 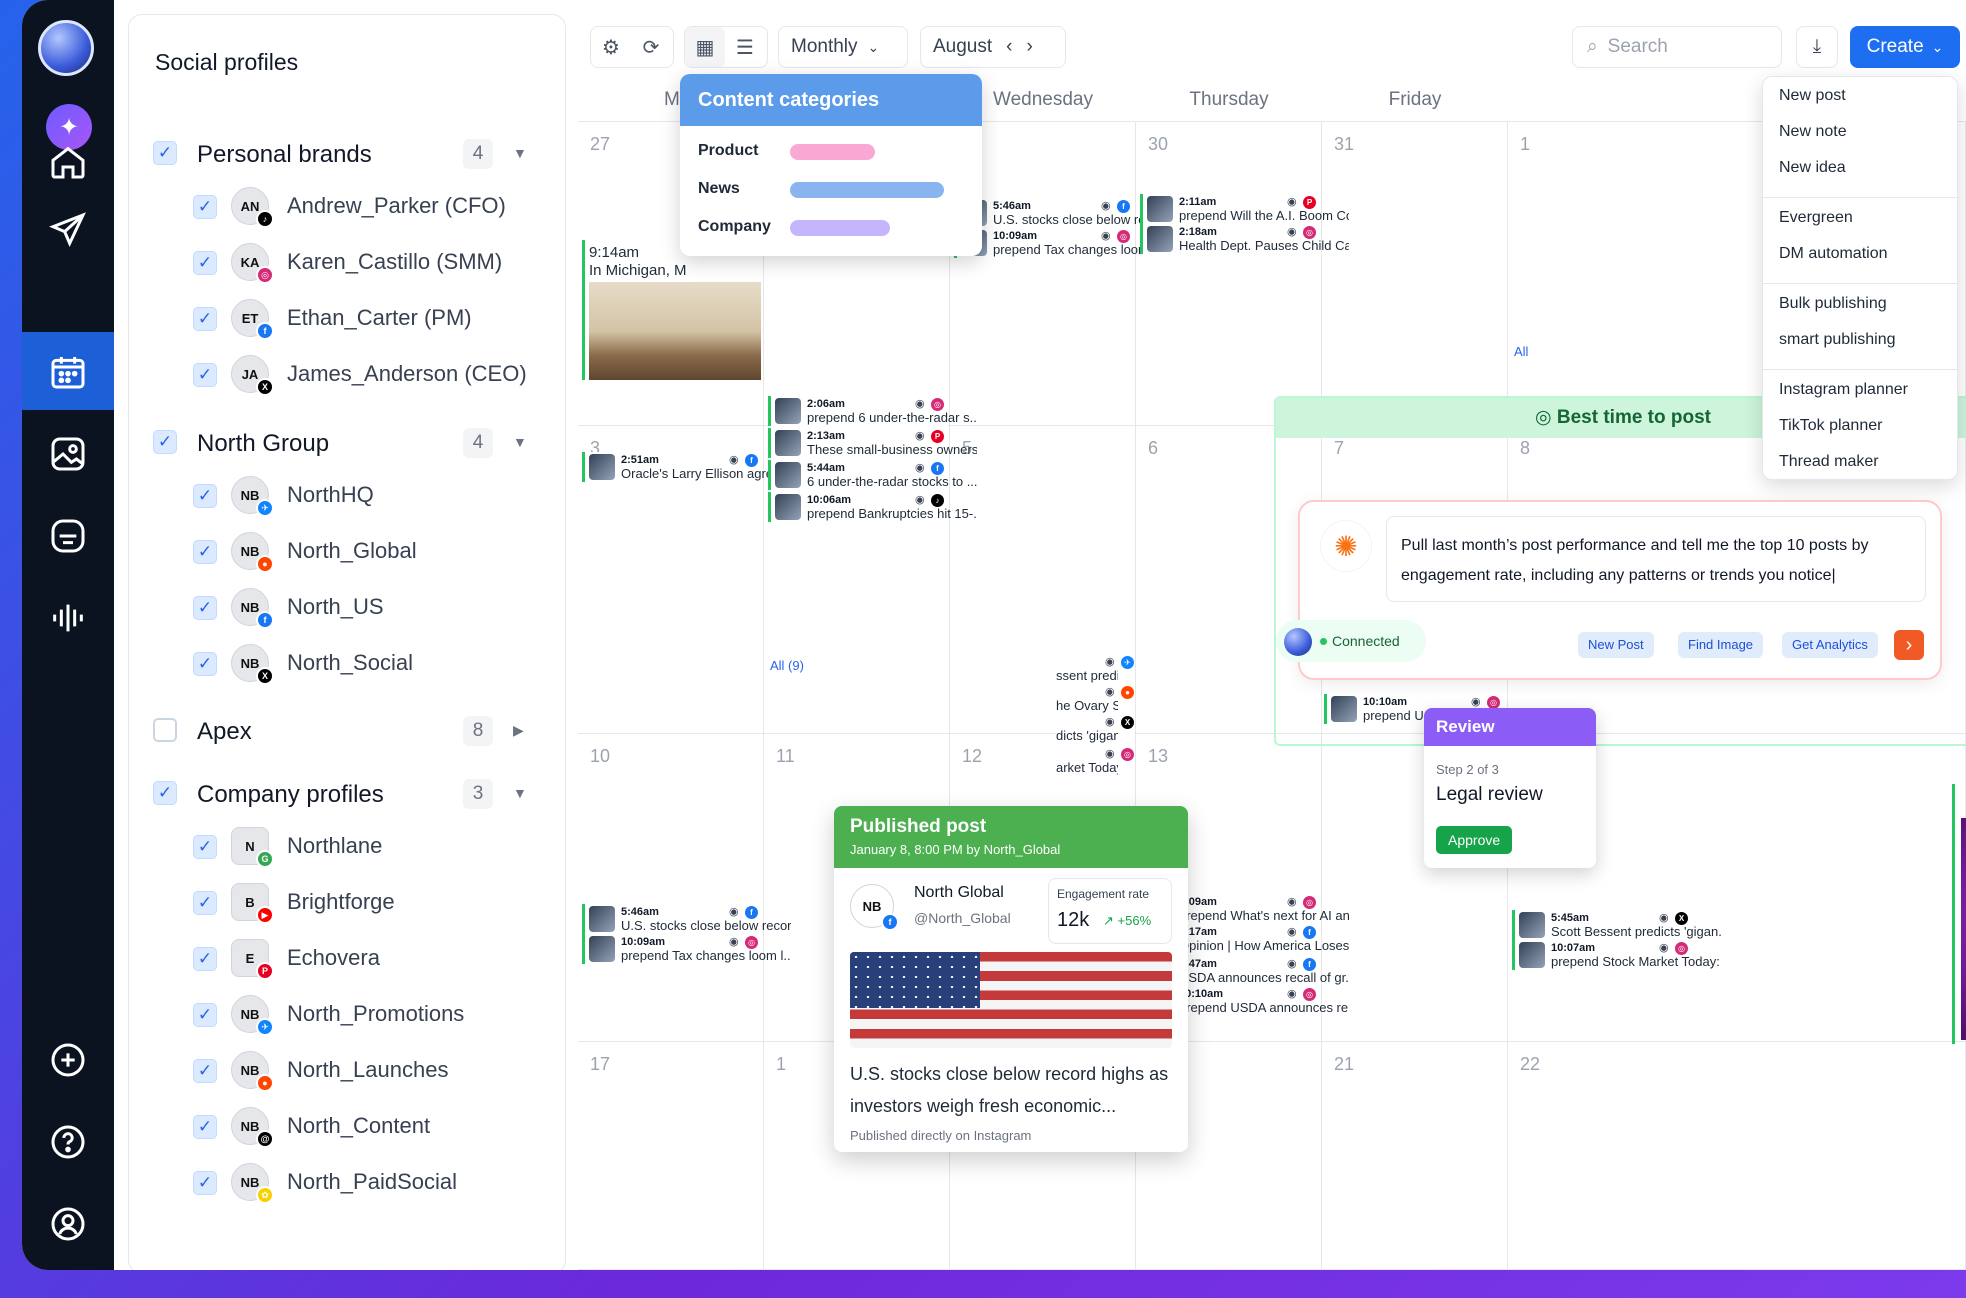 I want to click on scheduled-post: 2:13am These small-business owners... ◉ P, so click(x=872, y=443).